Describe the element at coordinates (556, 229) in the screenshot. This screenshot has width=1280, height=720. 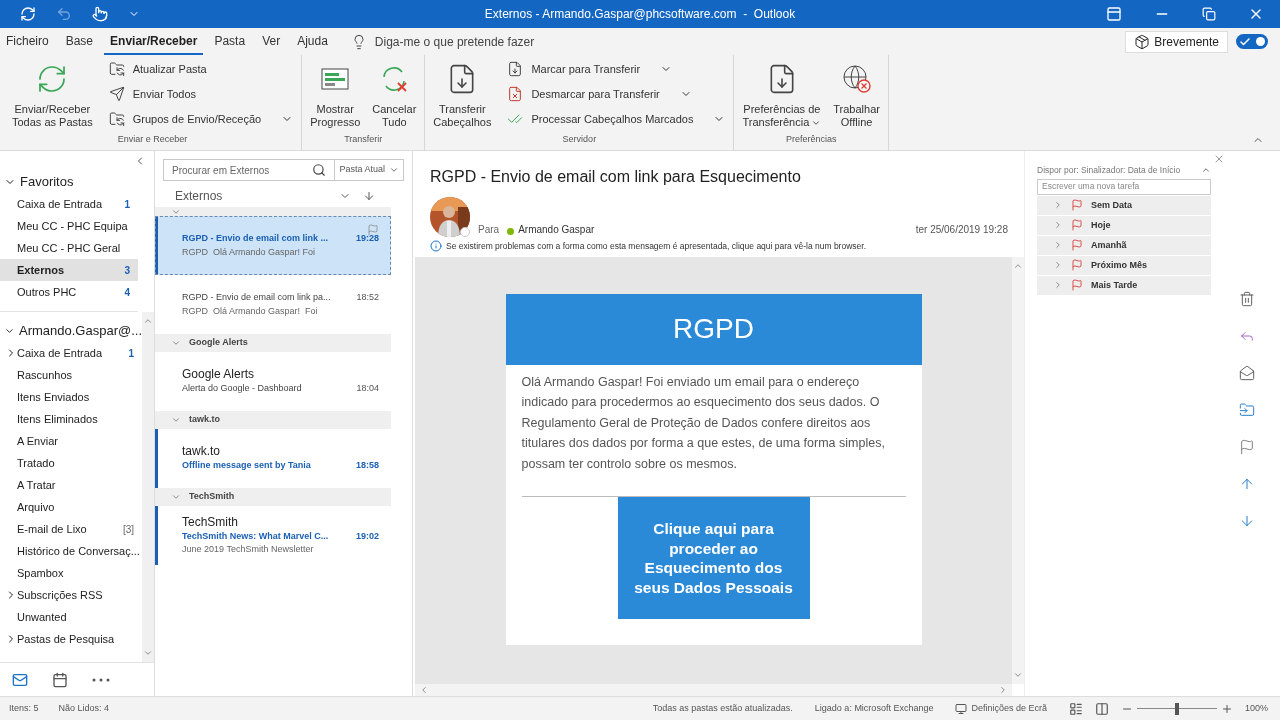
I see `recipient-name: Armando Gaspar` at that location.